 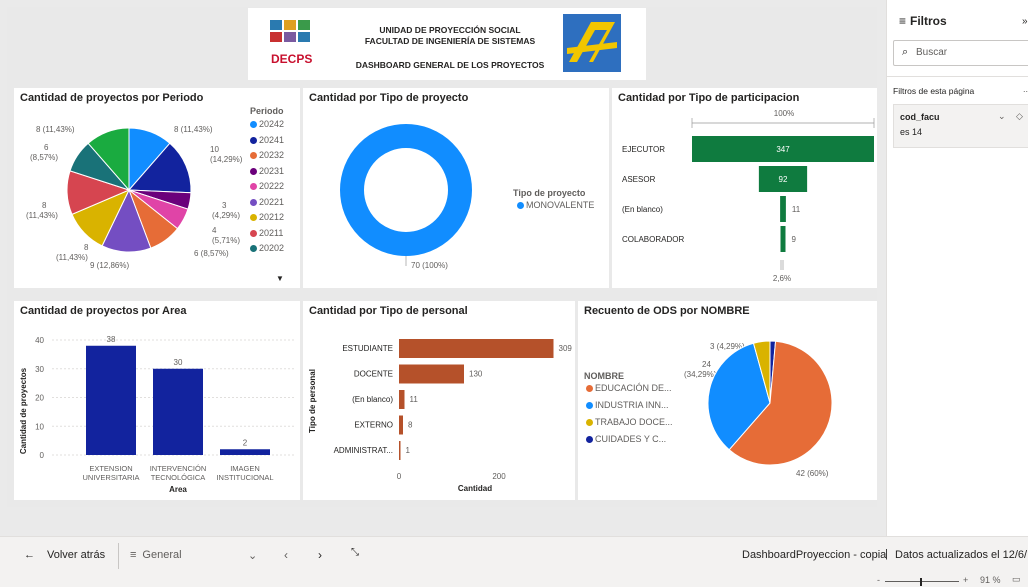 I want to click on fit-page-icon: ⤡, so click(x=355, y=552).